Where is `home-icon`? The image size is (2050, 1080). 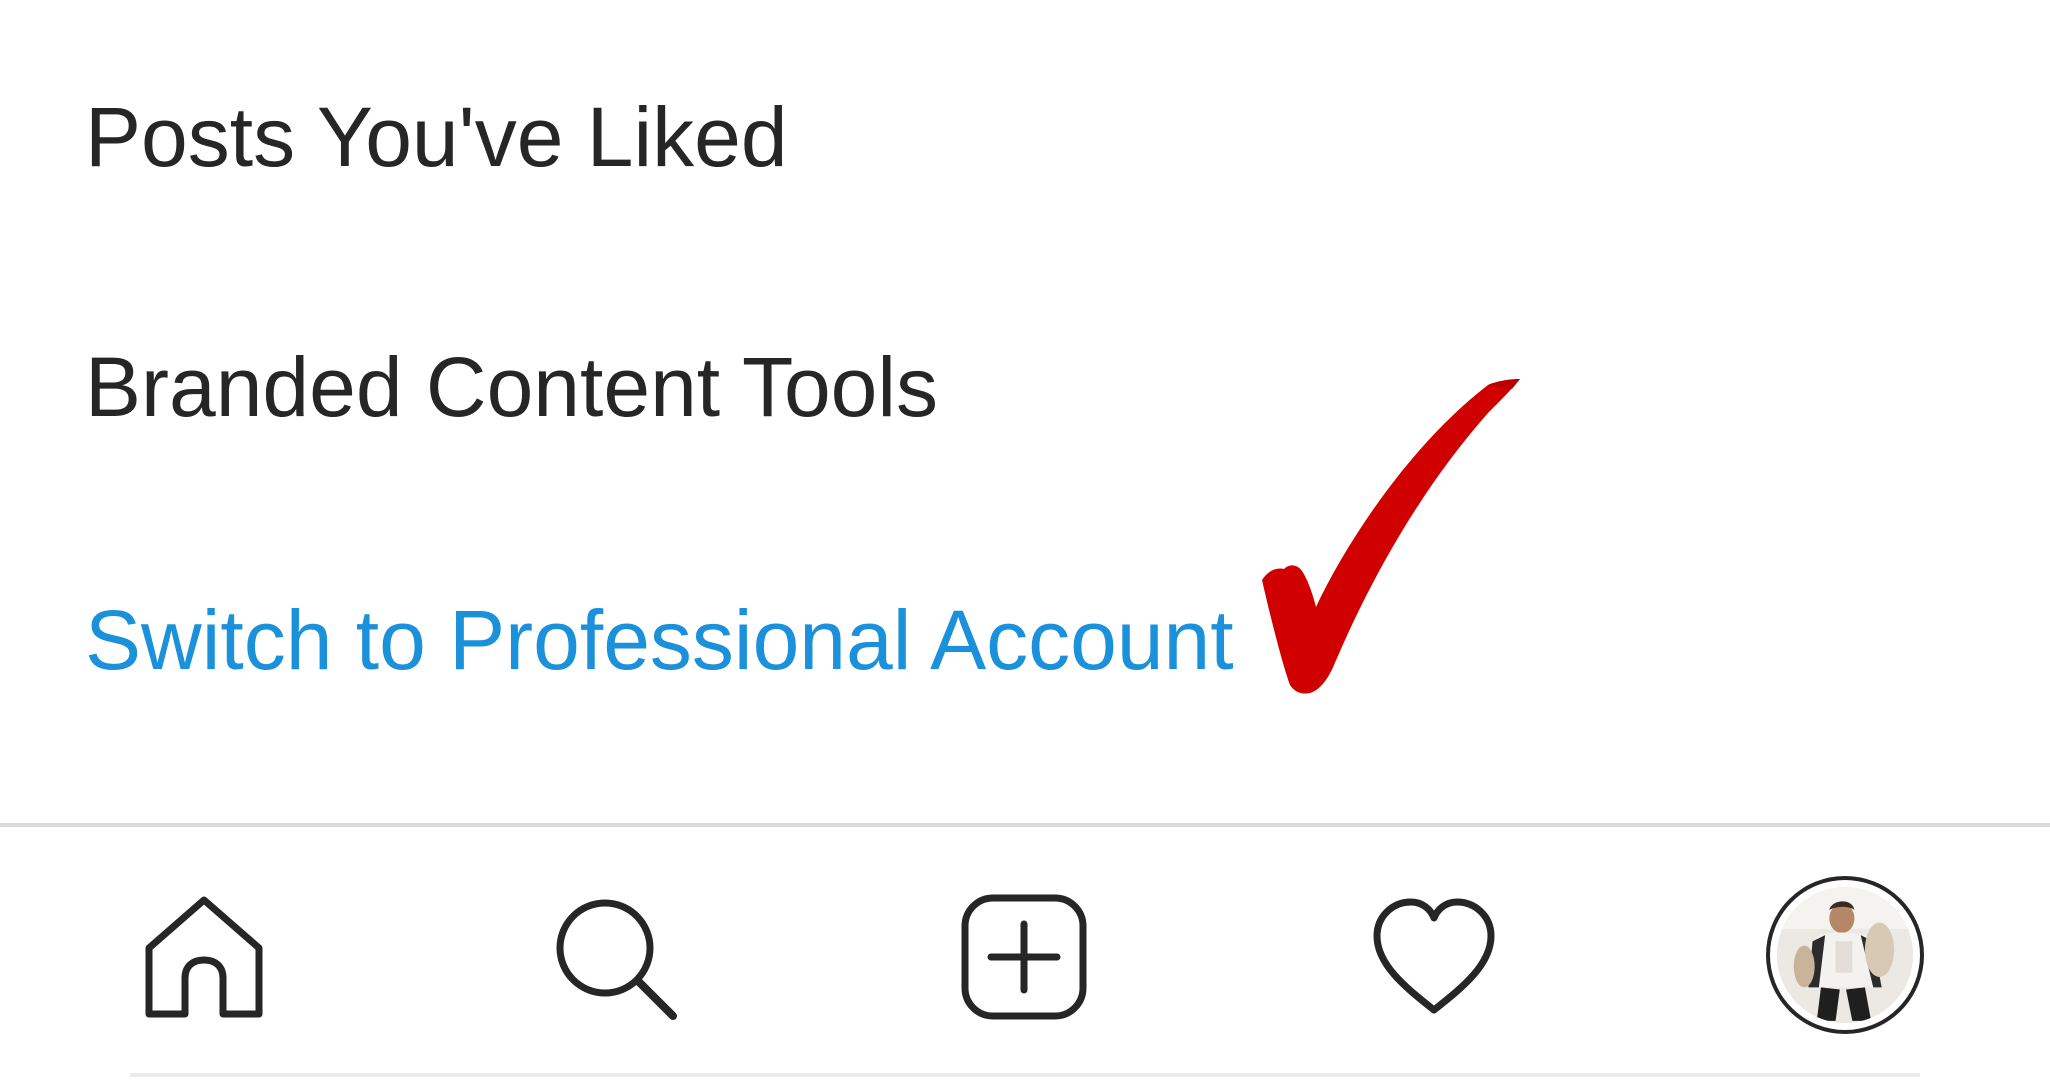
home-icon is located at coordinates (204, 957).